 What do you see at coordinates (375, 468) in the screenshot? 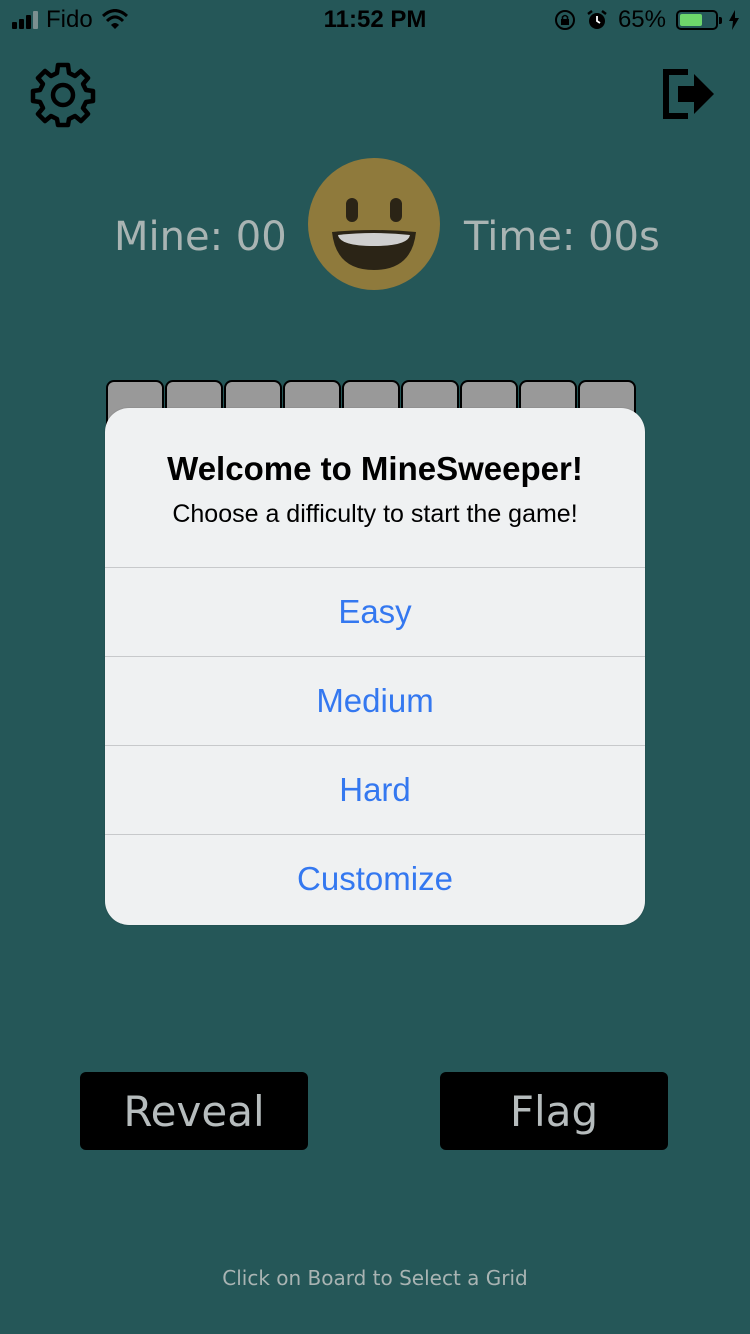
I see `dialog-title: Welcome to MineSweeper!` at bounding box center [375, 468].